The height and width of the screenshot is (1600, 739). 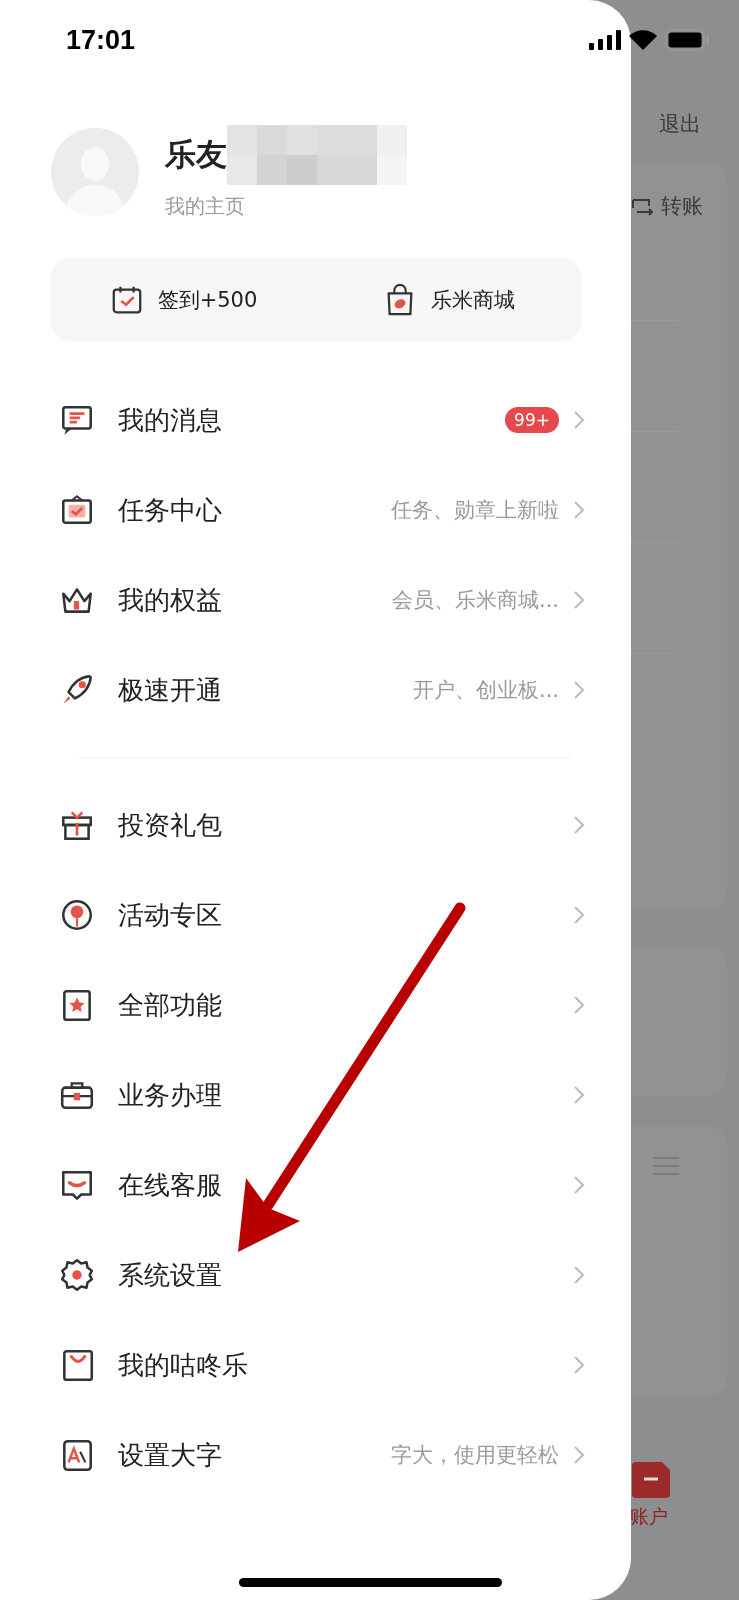 I want to click on quick-action: 乐米商城, so click(x=448, y=299).